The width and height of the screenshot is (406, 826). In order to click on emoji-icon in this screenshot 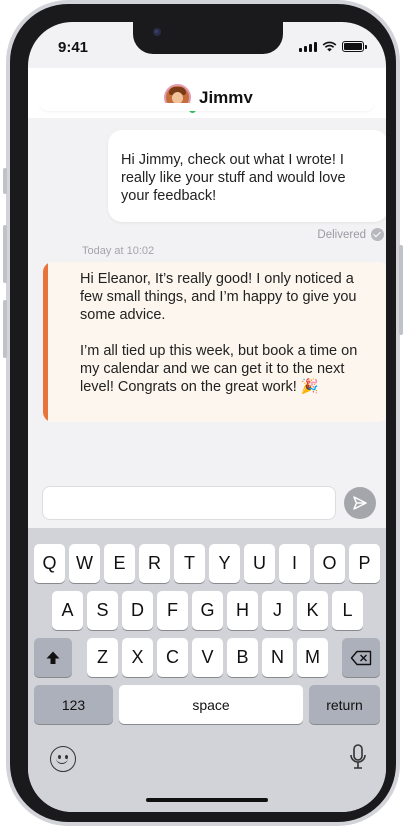, I will do `click(63, 759)`.